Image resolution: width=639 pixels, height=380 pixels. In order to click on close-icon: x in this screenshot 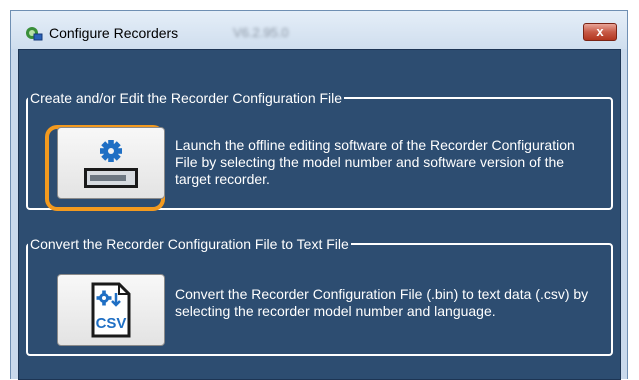, I will do `click(600, 31)`.